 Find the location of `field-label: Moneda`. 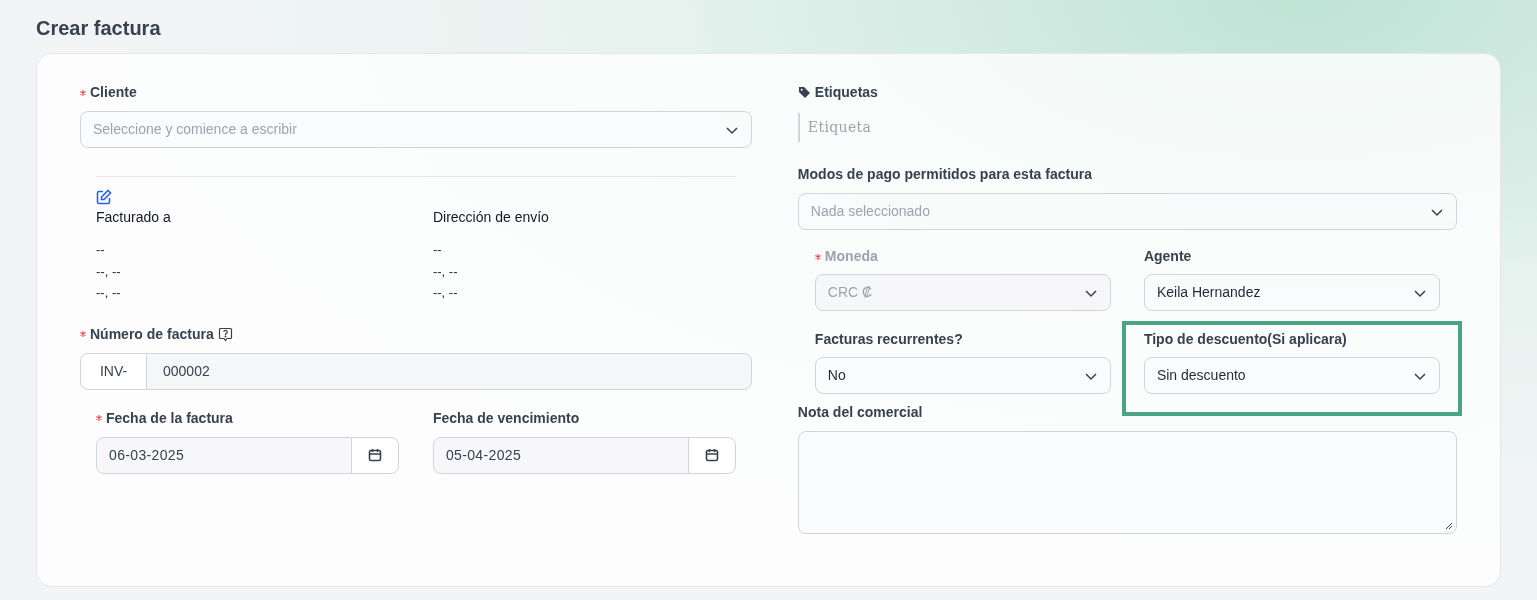

field-label: Moneda is located at coordinates (851, 256).